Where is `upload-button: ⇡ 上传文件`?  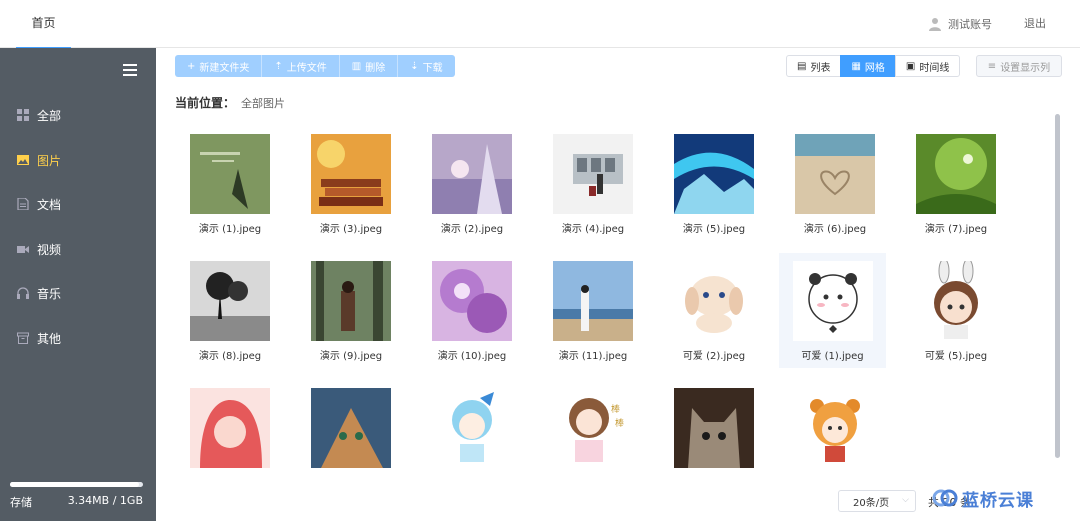 upload-button: ⇡ 上传文件 is located at coordinates (301, 66).